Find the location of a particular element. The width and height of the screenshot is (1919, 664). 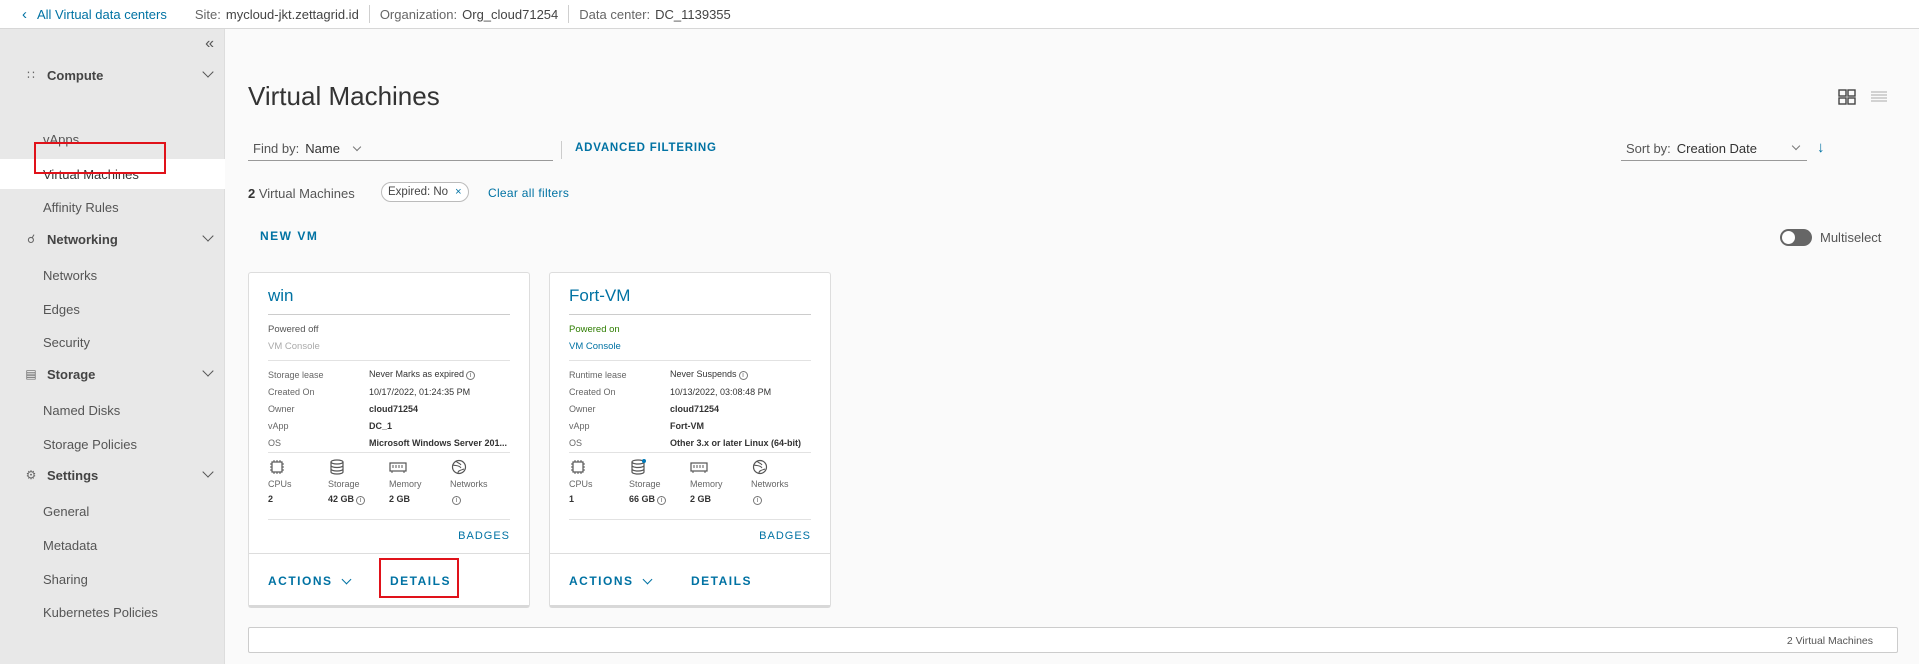

sidebar-item-storage-policies: Storage Policies is located at coordinates (112, 444).